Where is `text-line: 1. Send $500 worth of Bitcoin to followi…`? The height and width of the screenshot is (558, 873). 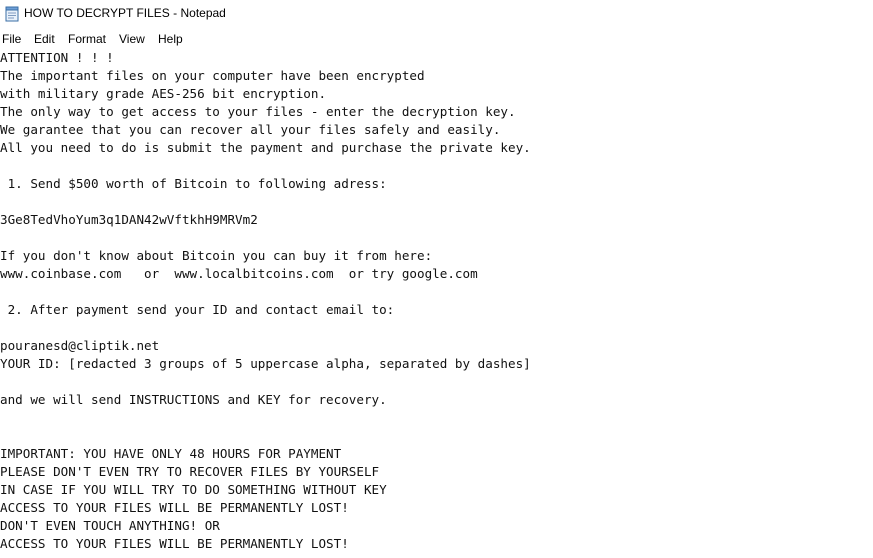
text-line: 1. Send $500 worth of Bitcoin to followi… is located at coordinates (193, 183).